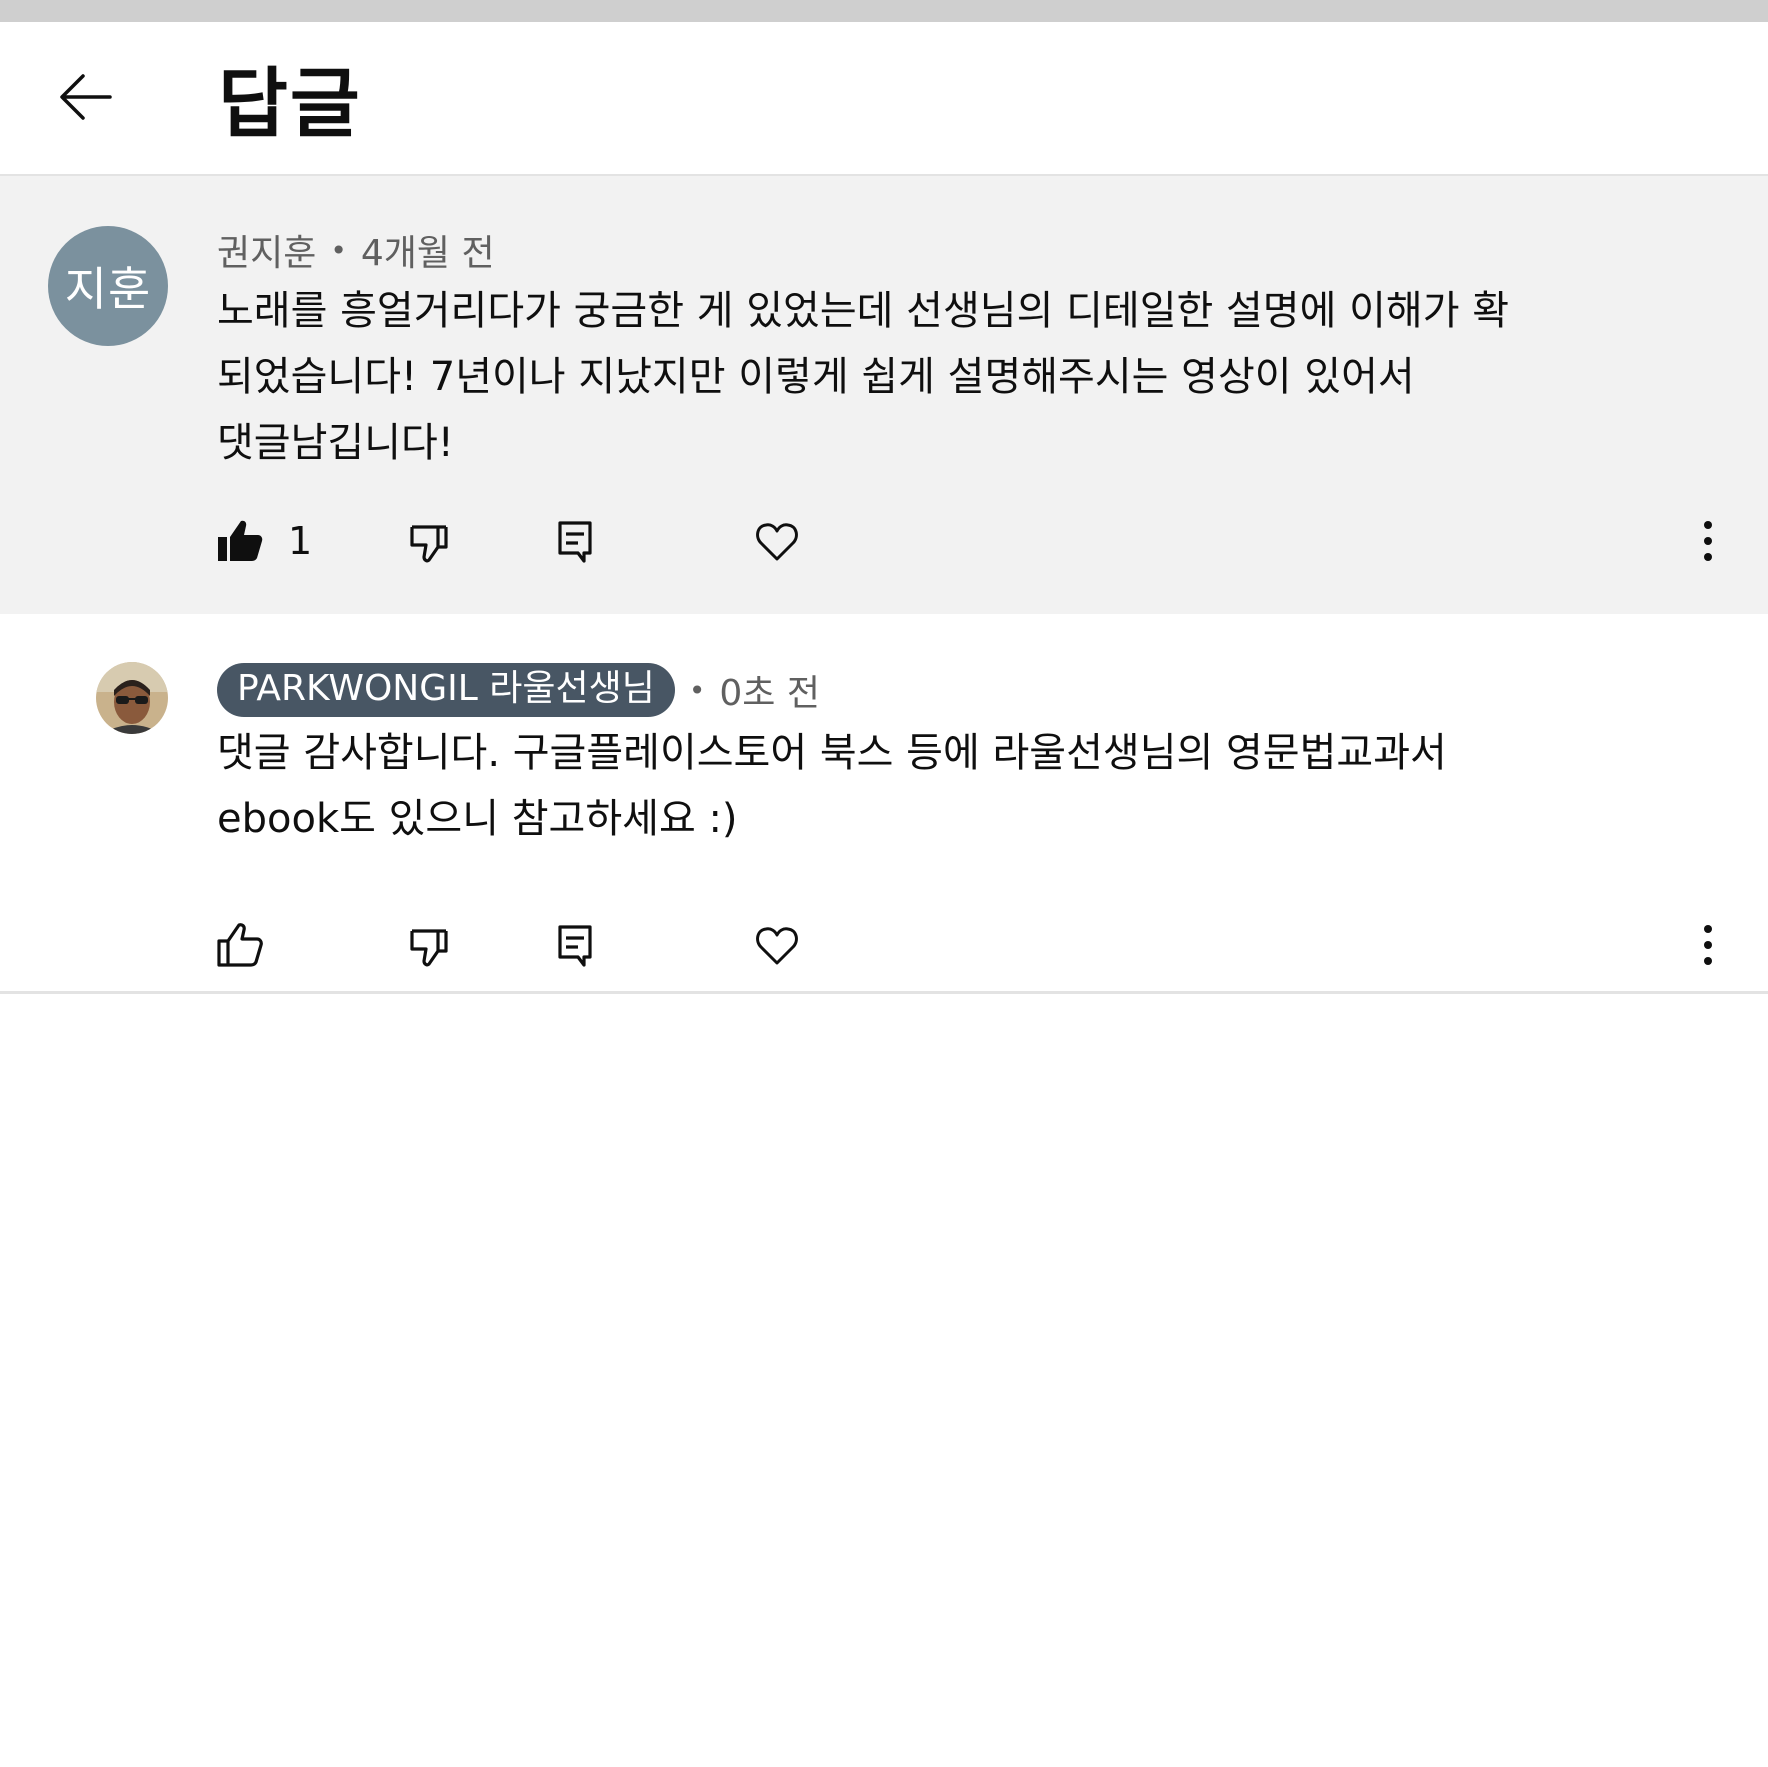 The width and height of the screenshot is (1768, 1767). Describe the element at coordinates (427, 253) in the screenshot. I see `comment-time: 4개월 전` at that location.